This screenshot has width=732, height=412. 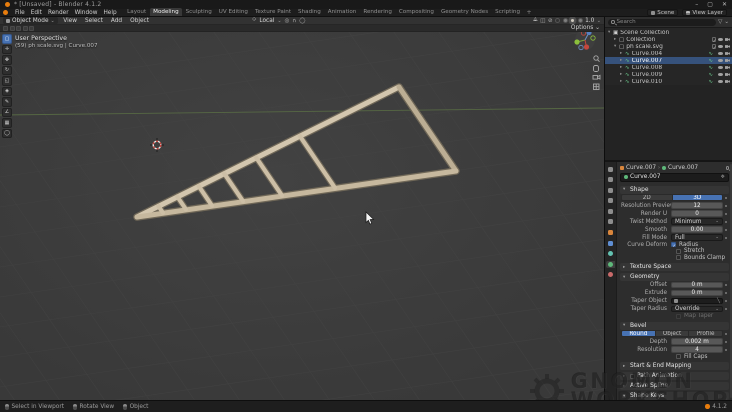 What do you see at coordinates (704, 12) in the screenshot?
I see `view-layer-selector: View Layer` at bounding box center [704, 12].